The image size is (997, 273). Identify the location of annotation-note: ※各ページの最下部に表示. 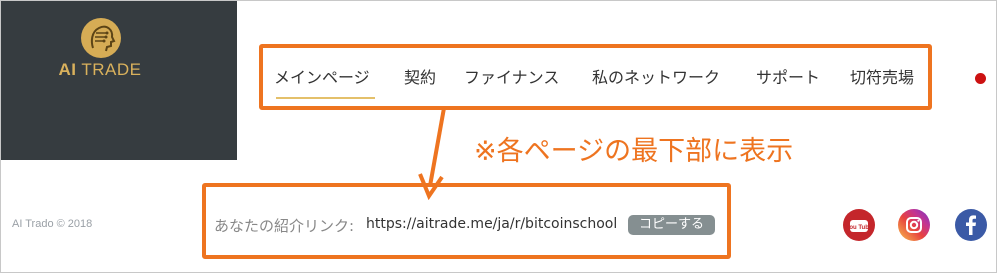
(634, 151).